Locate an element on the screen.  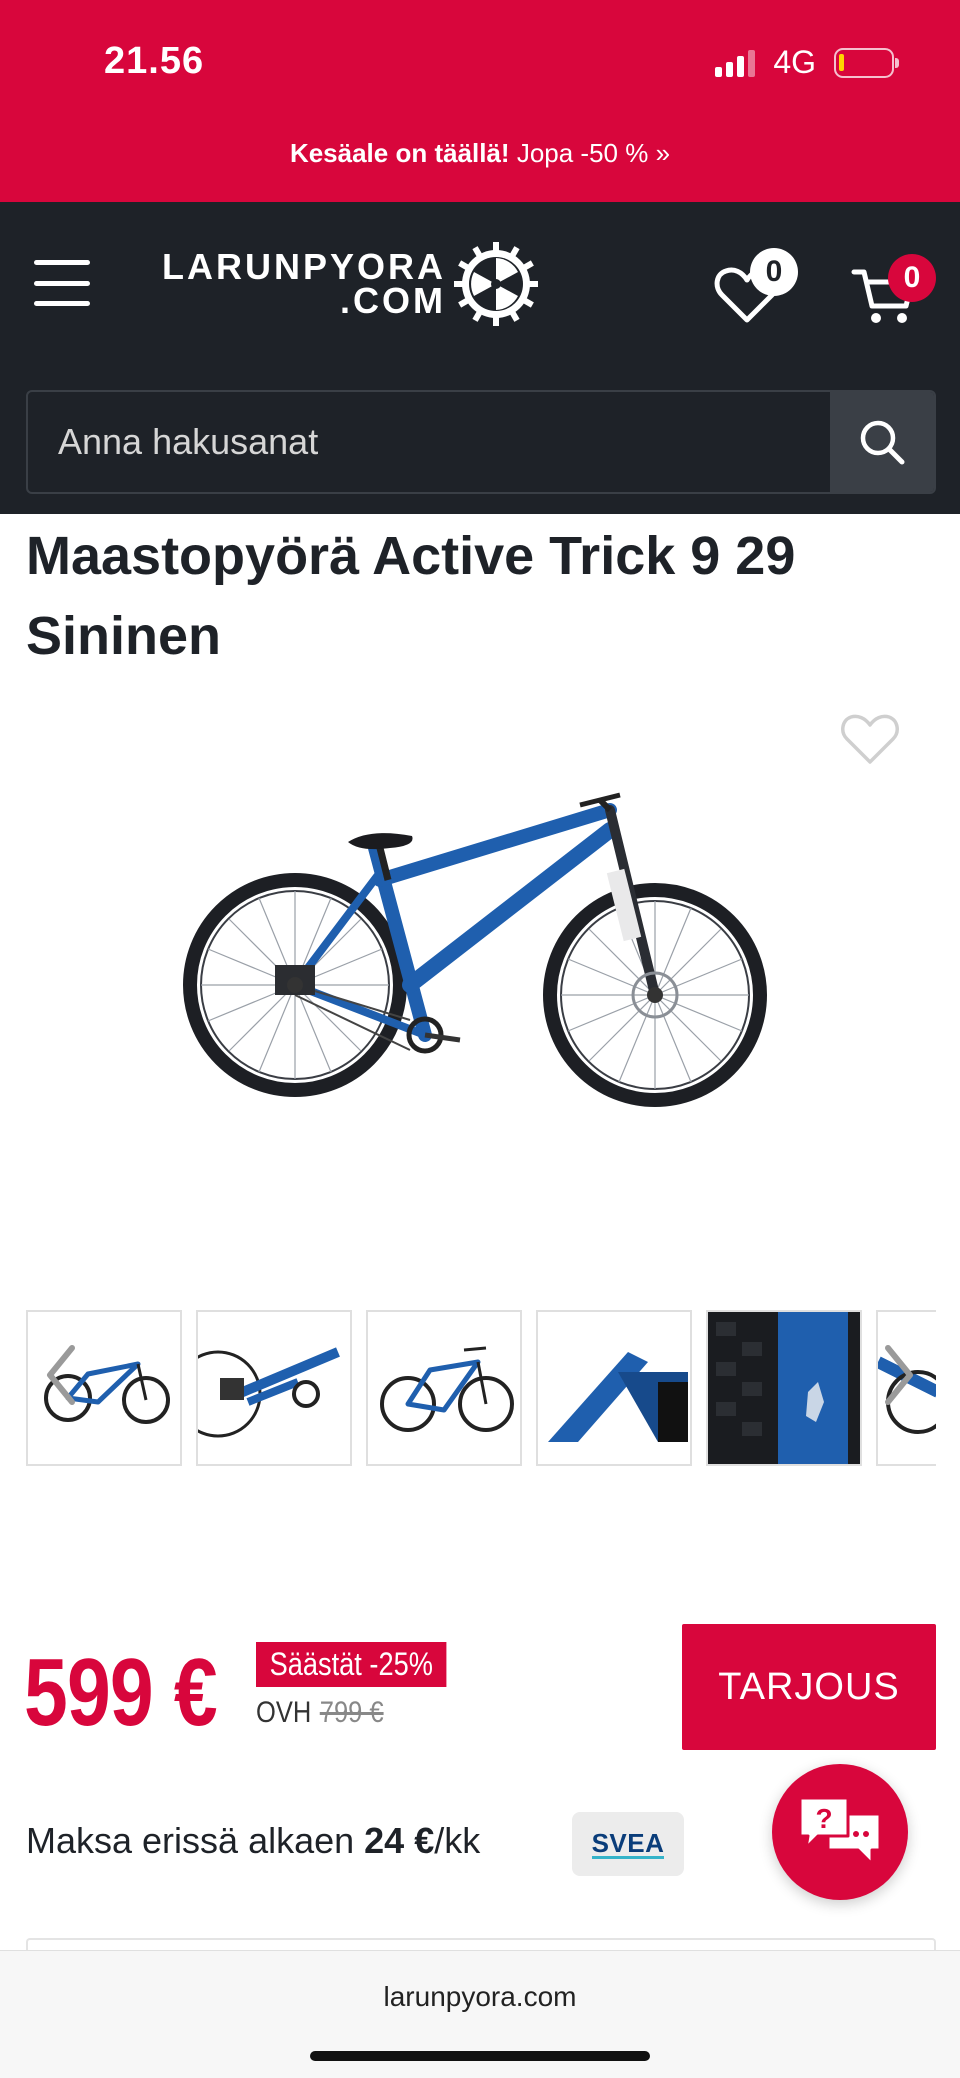
svea-label: SVEA is located at coordinates (628, 1843).